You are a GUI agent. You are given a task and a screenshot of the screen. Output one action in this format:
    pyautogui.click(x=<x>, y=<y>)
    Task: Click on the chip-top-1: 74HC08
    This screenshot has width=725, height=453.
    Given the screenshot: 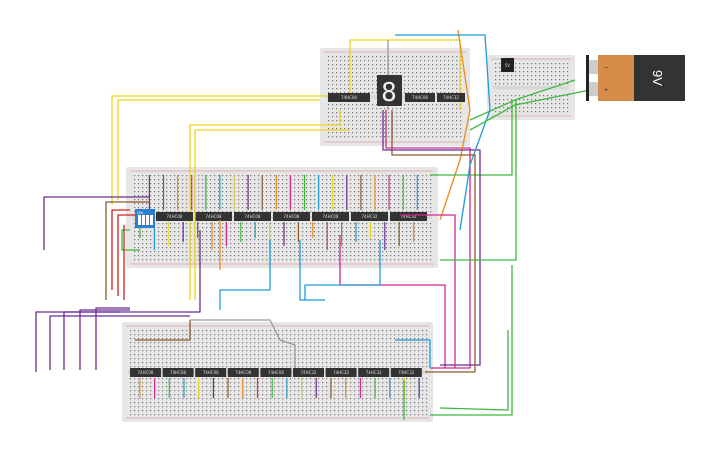 What is the action you would take?
    pyautogui.click(x=349, y=97)
    